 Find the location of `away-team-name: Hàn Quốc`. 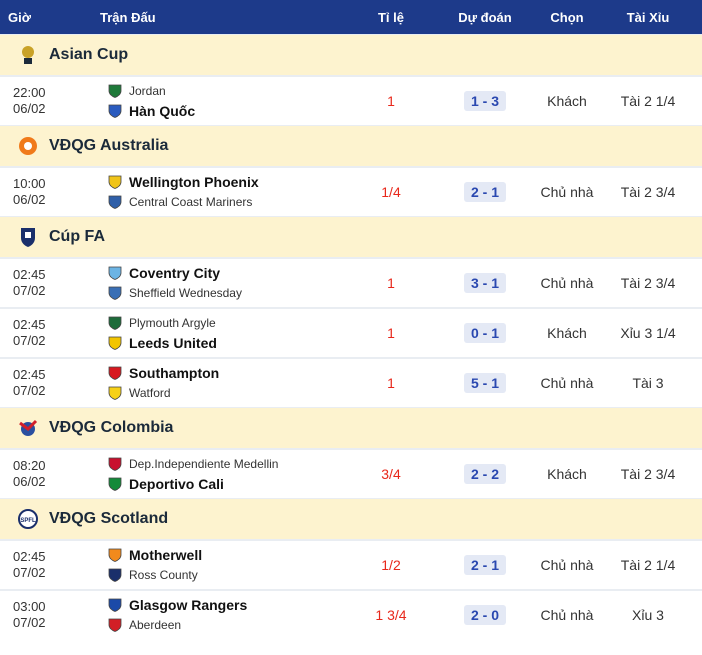

away-team-name: Hàn Quốc is located at coordinates (162, 111).